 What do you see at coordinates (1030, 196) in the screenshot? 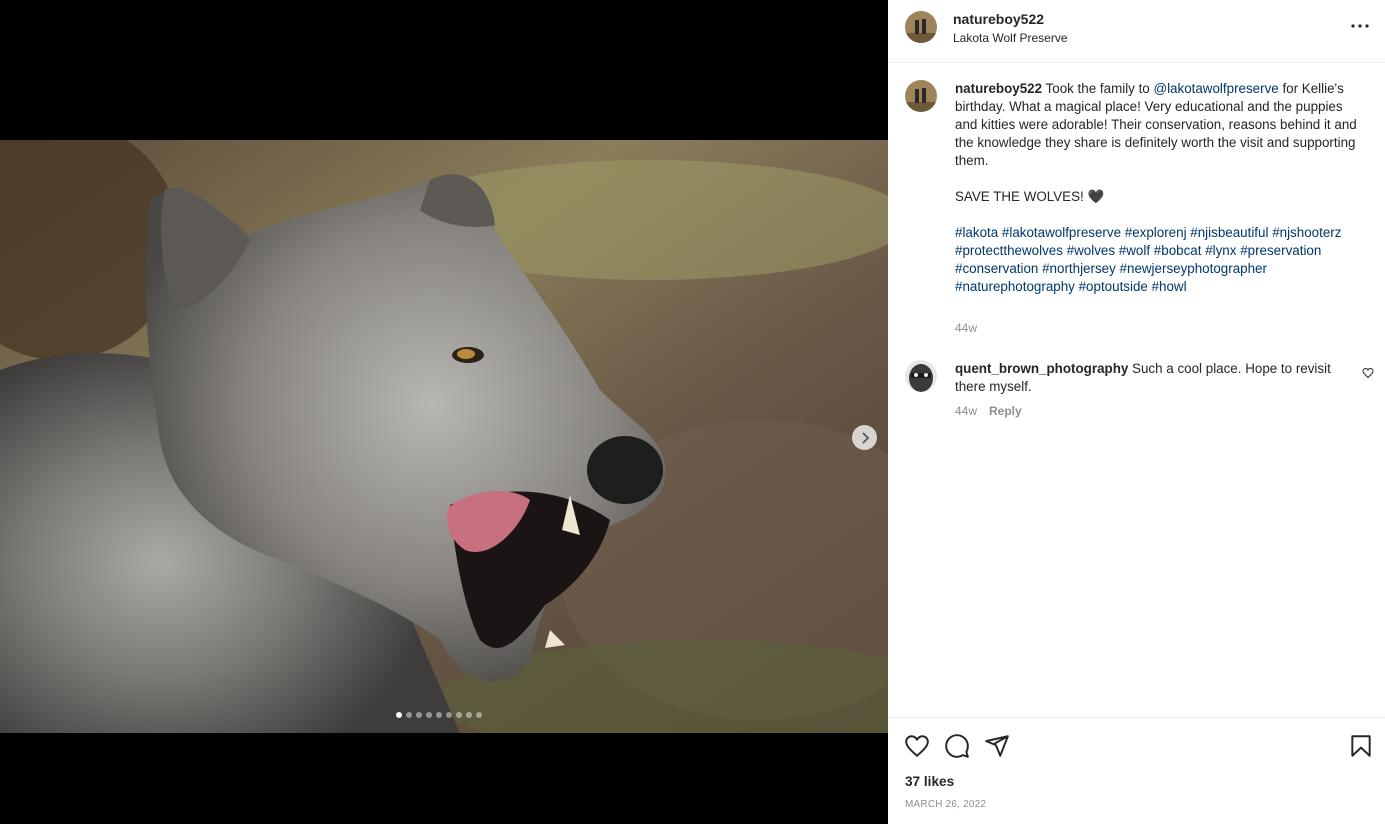
I see `caption-line: SAVE THE WOLVES! 🖤` at bounding box center [1030, 196].